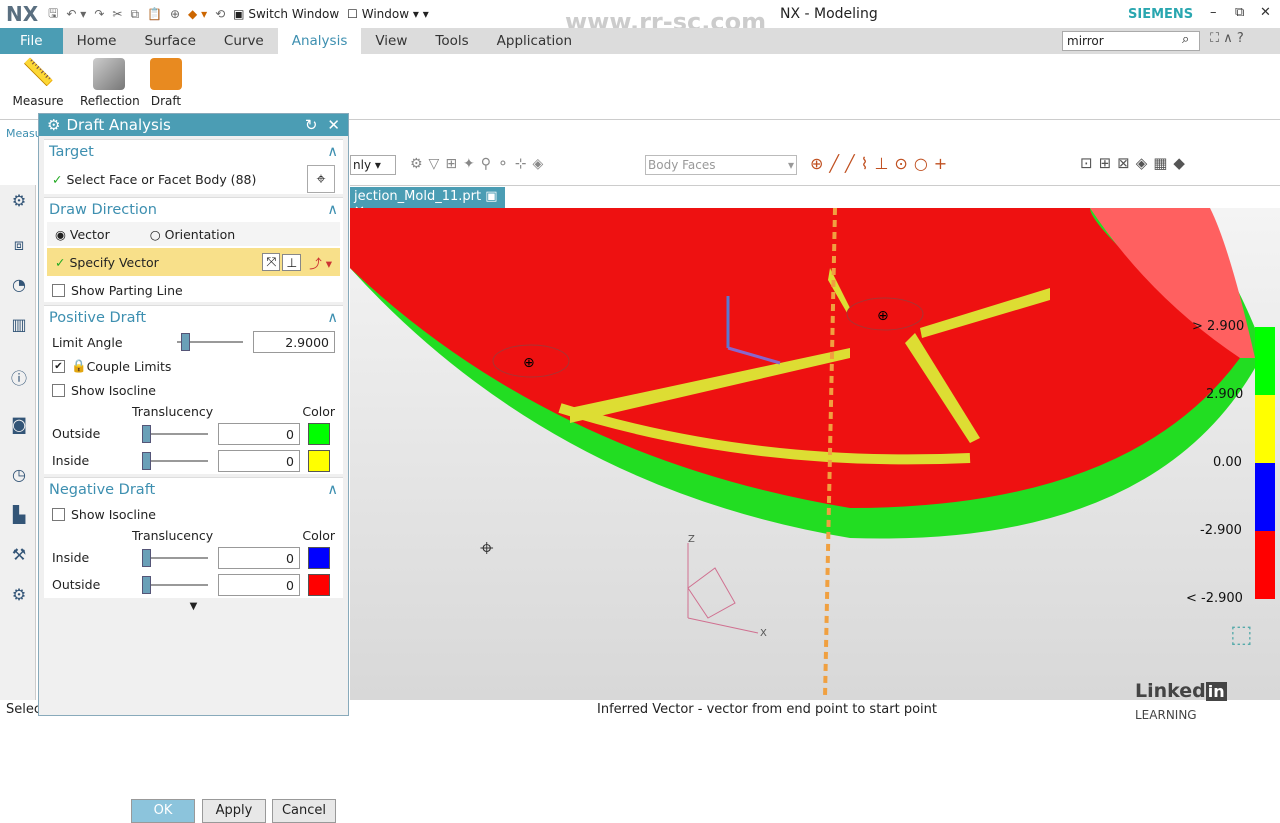  What do you see at coordinates (319, 557) in the screenshot?
I see `negative-inside-color-swatch` at bounding box center [319, 557].